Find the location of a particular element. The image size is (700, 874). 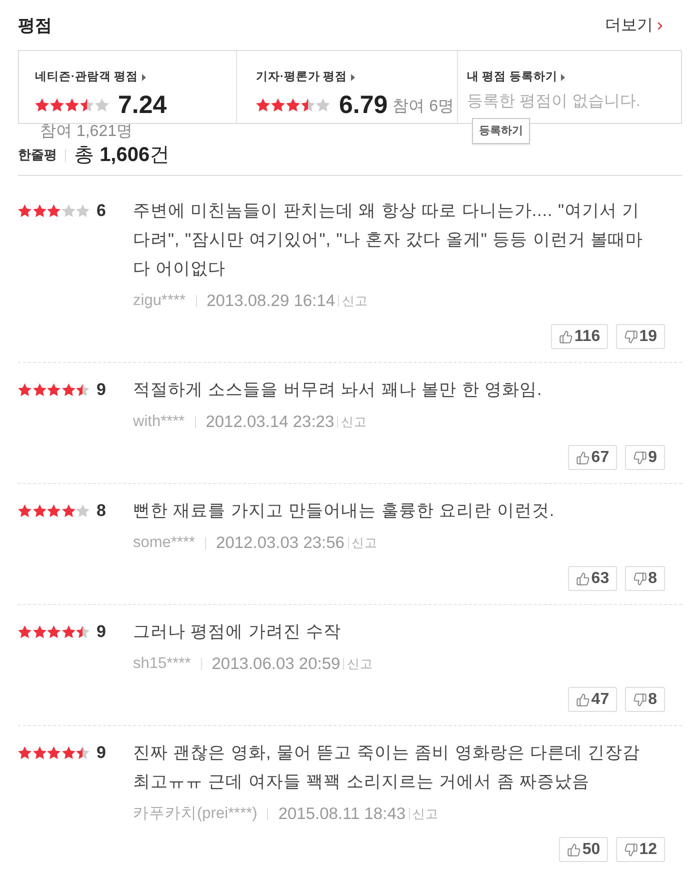

section-title: 평점 is located at coordinates (35, 26).